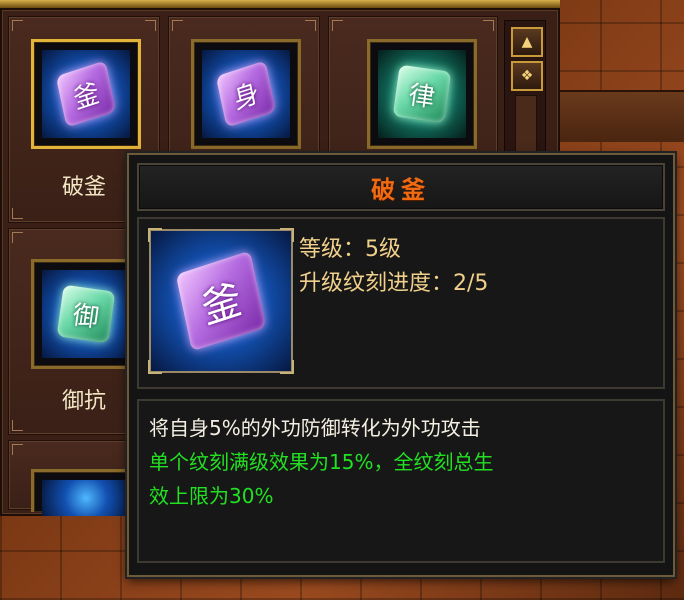  I want to click on progress-text: 升级纹刻进度：2/5, so click(394, 283).